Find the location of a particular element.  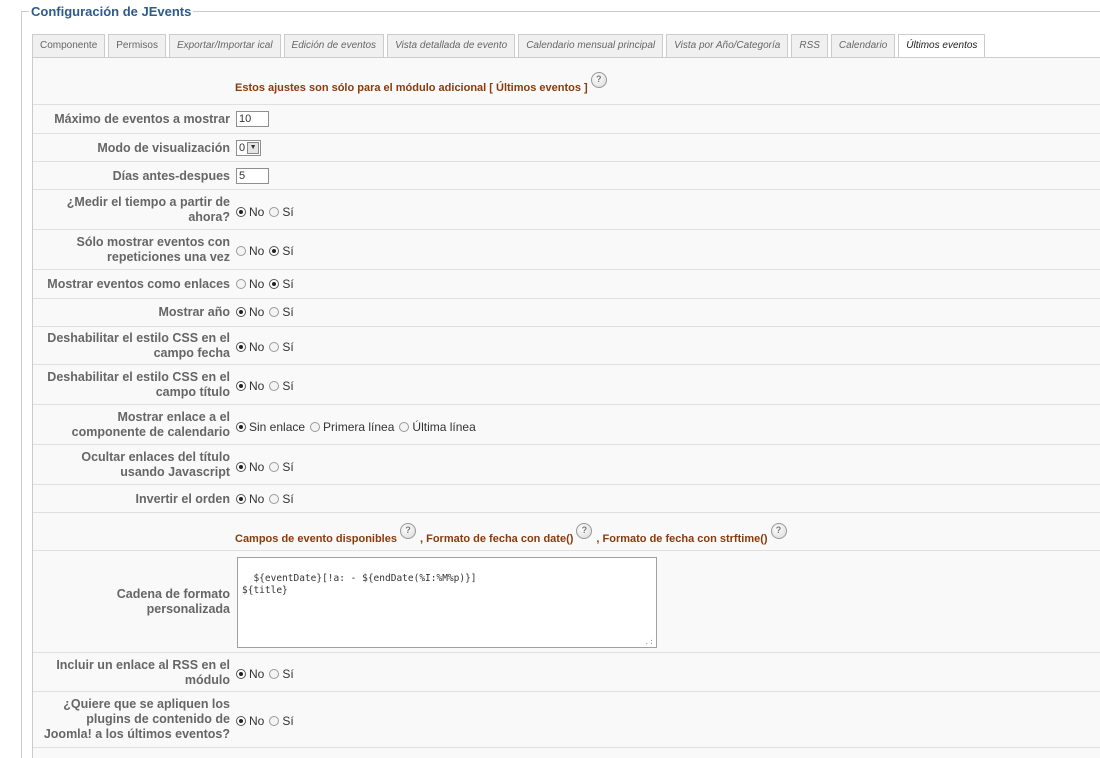

css-date-label-line1: Deshabilitar el estilo CSS en el is located at coordinates (138, 338).